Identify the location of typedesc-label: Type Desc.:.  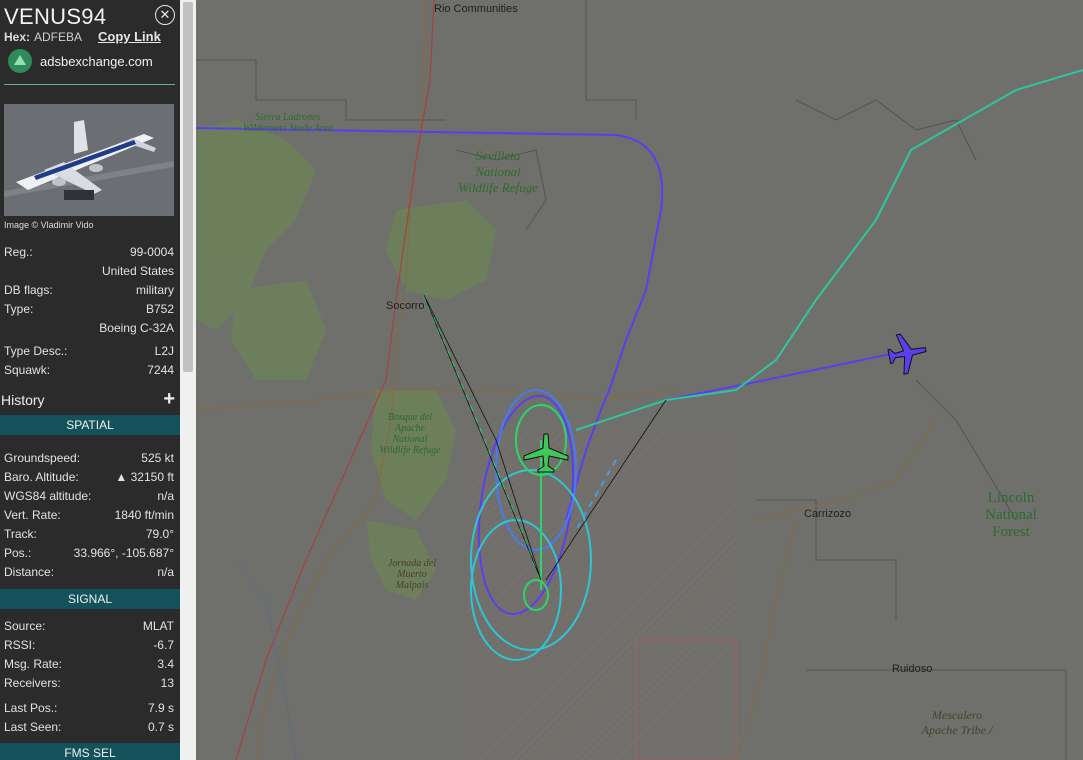
(36, 351).